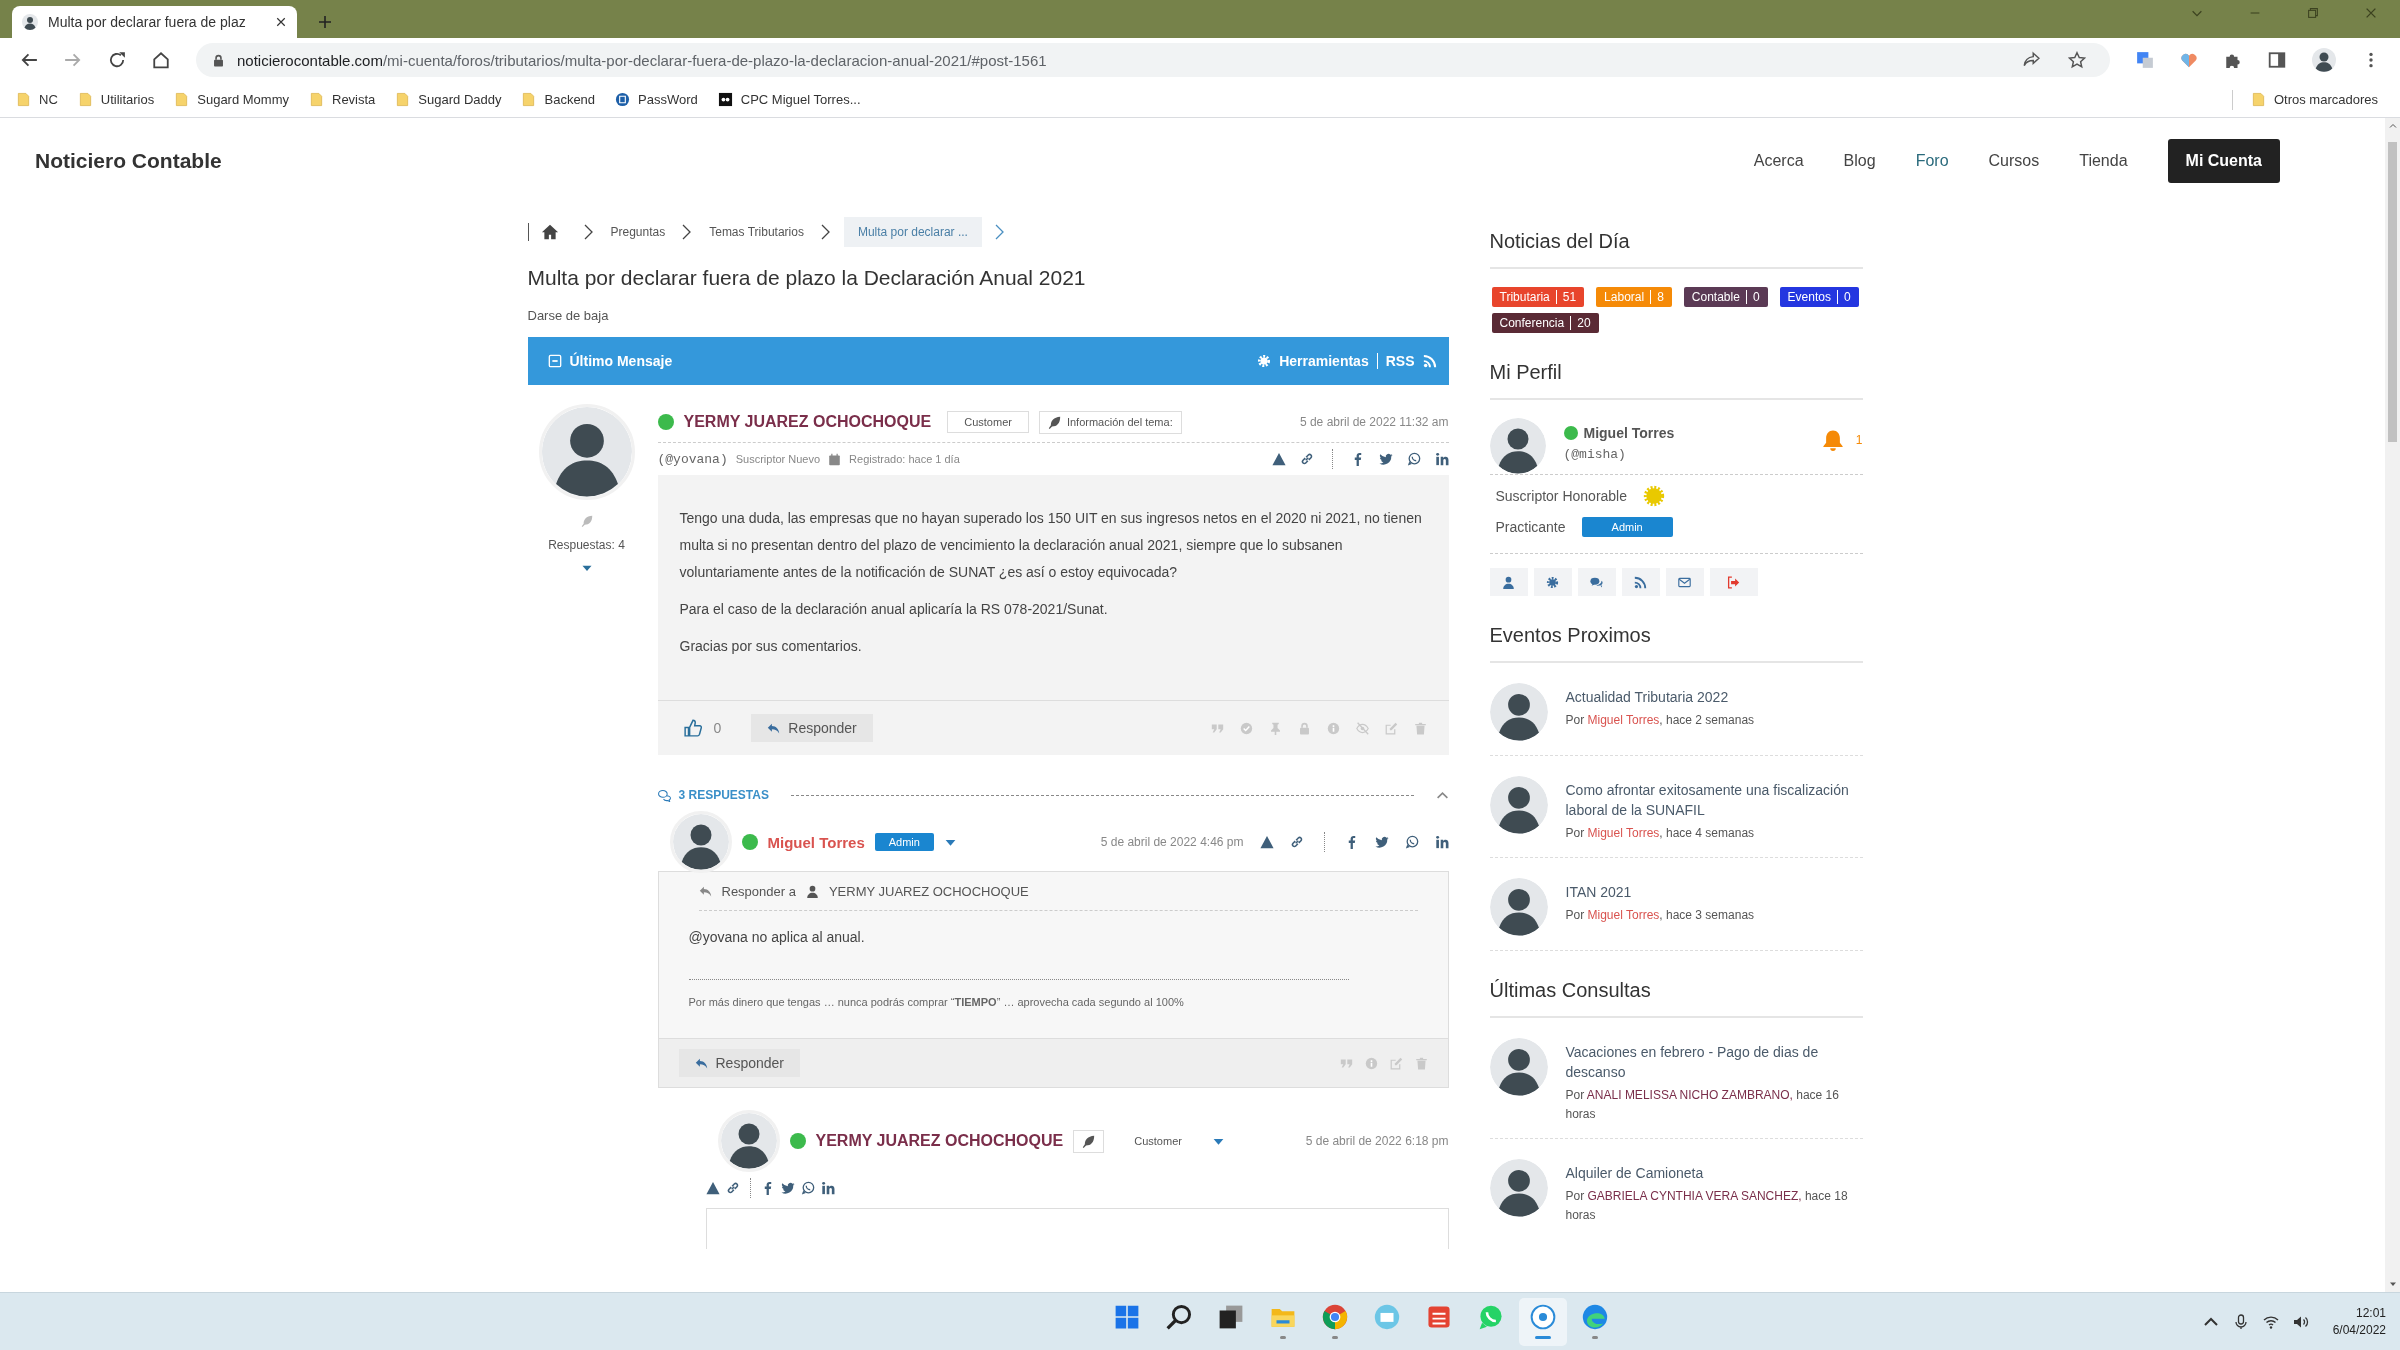  What do you see at coordinates (692, 728) in the screenshot?
I see `like-icon` at bounding box center [692, 728].